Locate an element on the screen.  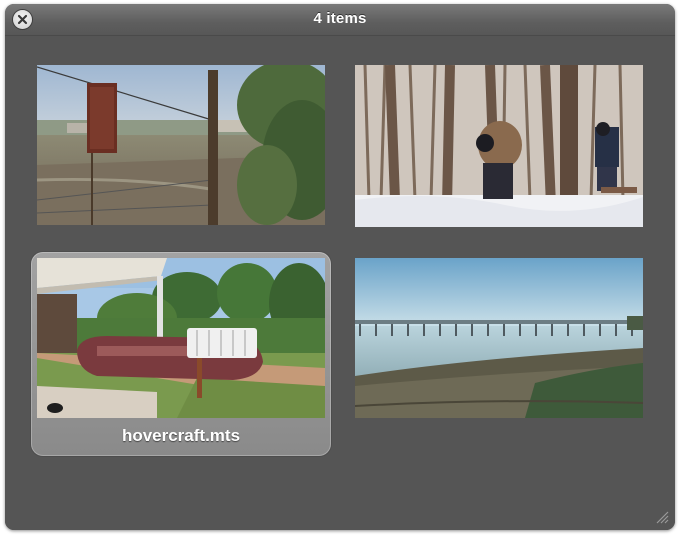
selected-item-caption: hovercraft.mts is located at coordinates (181, 435).